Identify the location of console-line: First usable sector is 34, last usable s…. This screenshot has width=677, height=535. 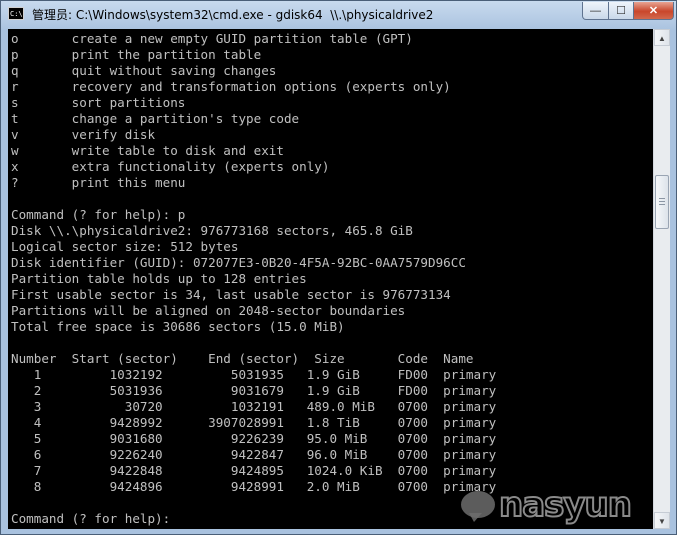
(231, 294).